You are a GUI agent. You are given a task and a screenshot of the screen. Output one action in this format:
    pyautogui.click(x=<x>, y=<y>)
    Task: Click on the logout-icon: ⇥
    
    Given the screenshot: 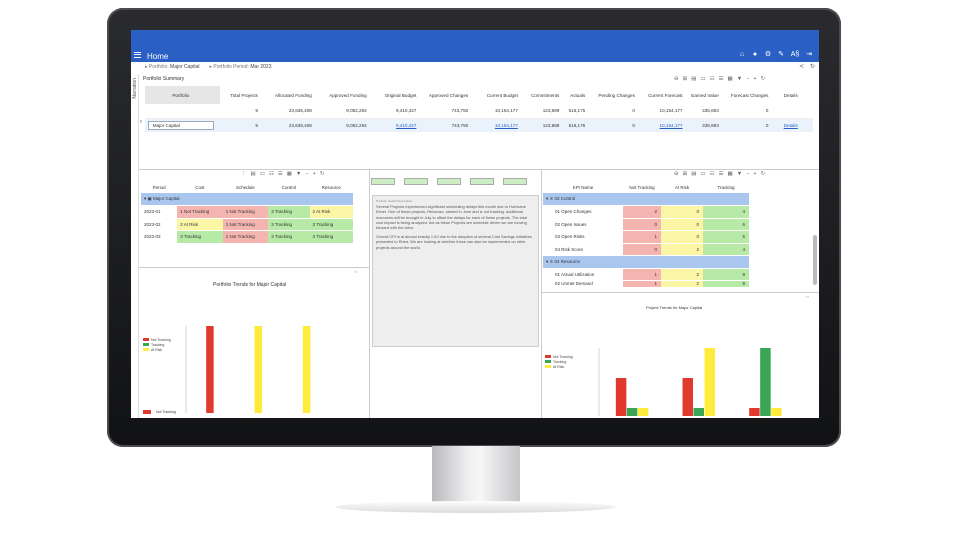 What is the action you would take?
    pyautogui.click(x=809, y=55)
    